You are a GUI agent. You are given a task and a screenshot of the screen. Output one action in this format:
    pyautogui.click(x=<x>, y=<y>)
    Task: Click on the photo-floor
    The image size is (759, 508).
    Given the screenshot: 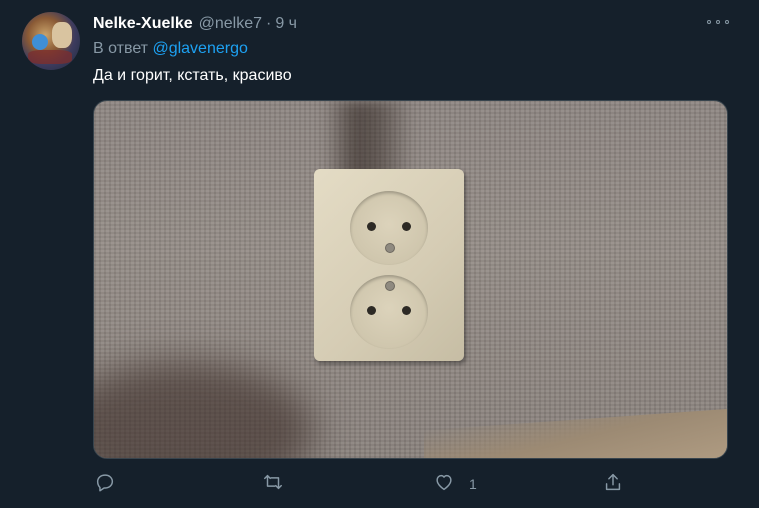 What is the action you would take?
    pyautogui.click(x=575, y=432)
    